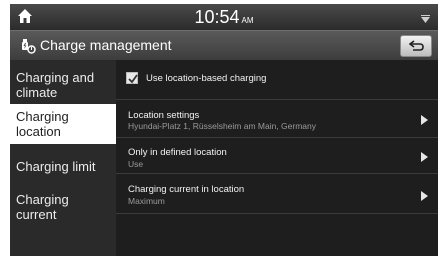 The height and width of the screenshot is (260, 446). What do you see at coordinates (56, 166) in the screenshot?
I see `sidebar-item-label: Charging limit` at bounding box center [56, 166].